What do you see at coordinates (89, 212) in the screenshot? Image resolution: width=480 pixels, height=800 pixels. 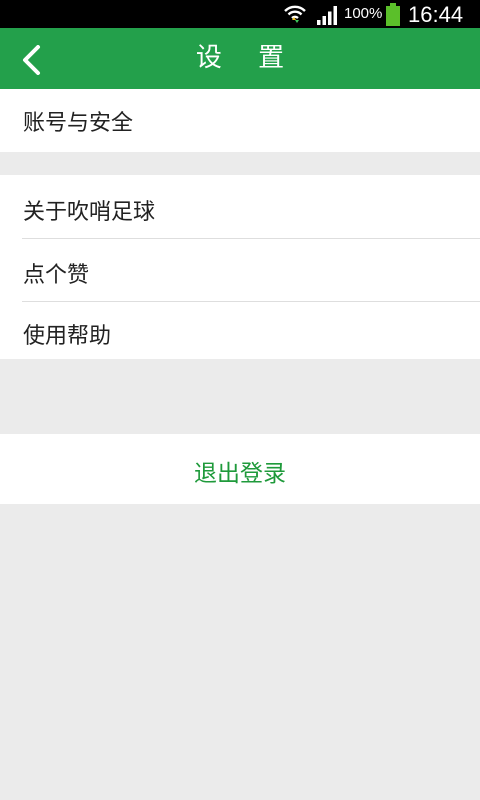 I see `list-item-label: 关于吹哨足球` at bounding box center [89, 212].